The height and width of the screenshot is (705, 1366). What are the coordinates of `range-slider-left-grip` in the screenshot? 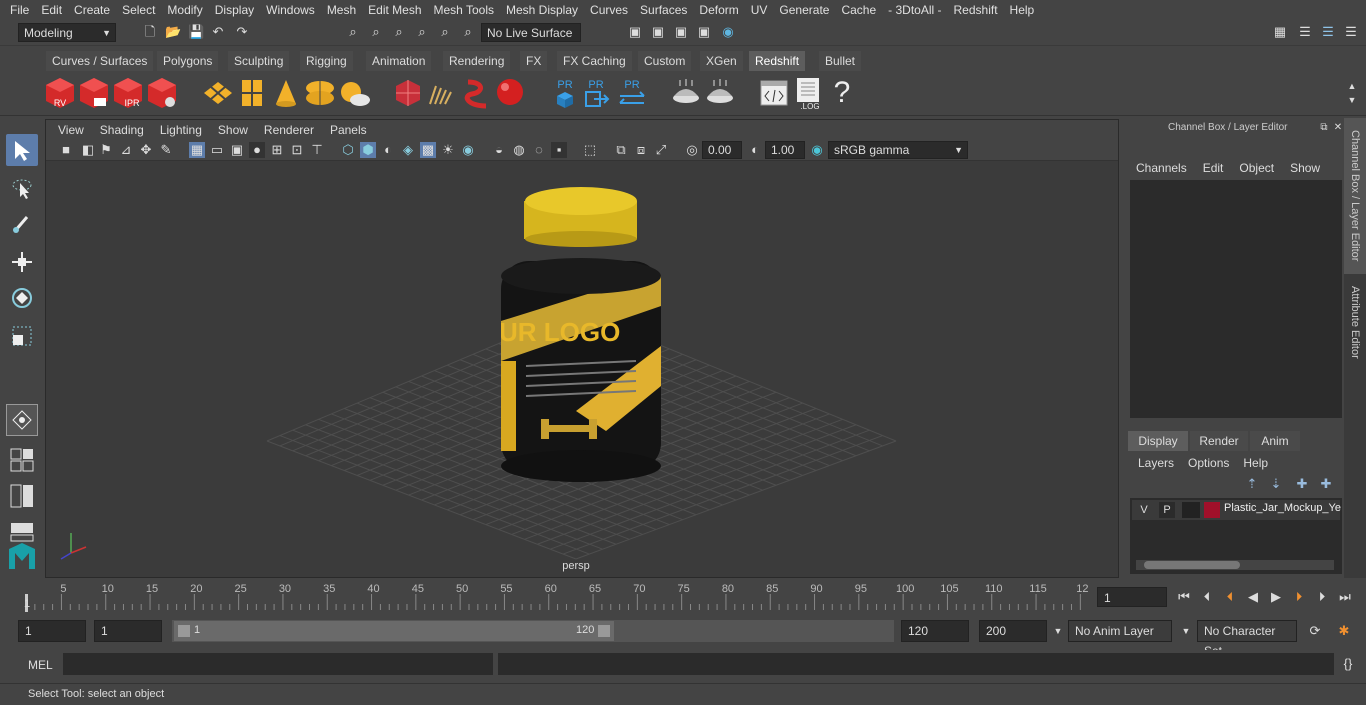 It's located at (184, 631).